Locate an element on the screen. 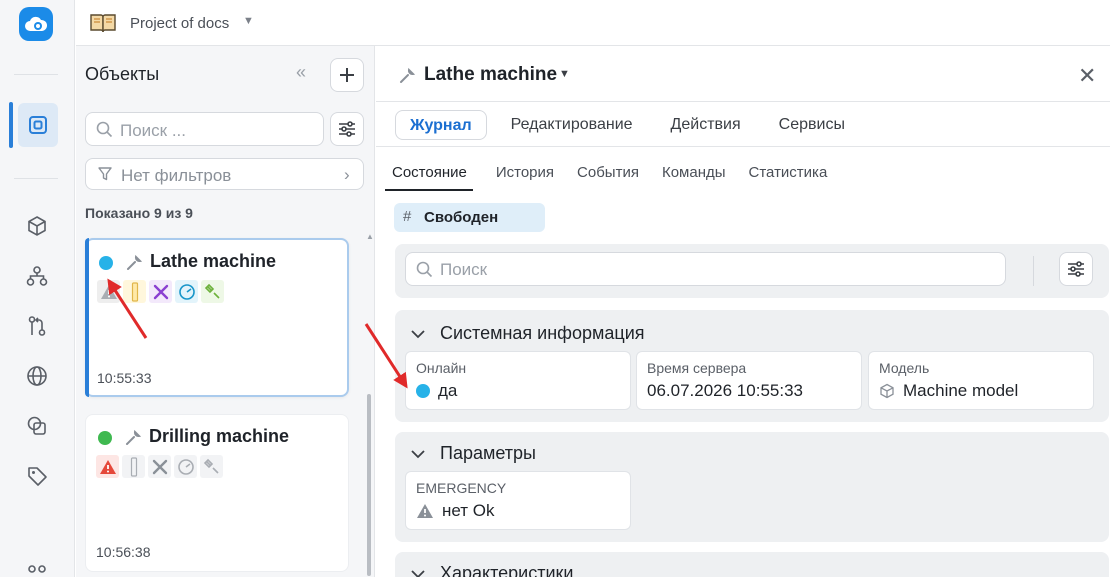 This screenshot has height=577, width=1110. top-bar: Project of docs ▼ is located at coordinates (593, 23).